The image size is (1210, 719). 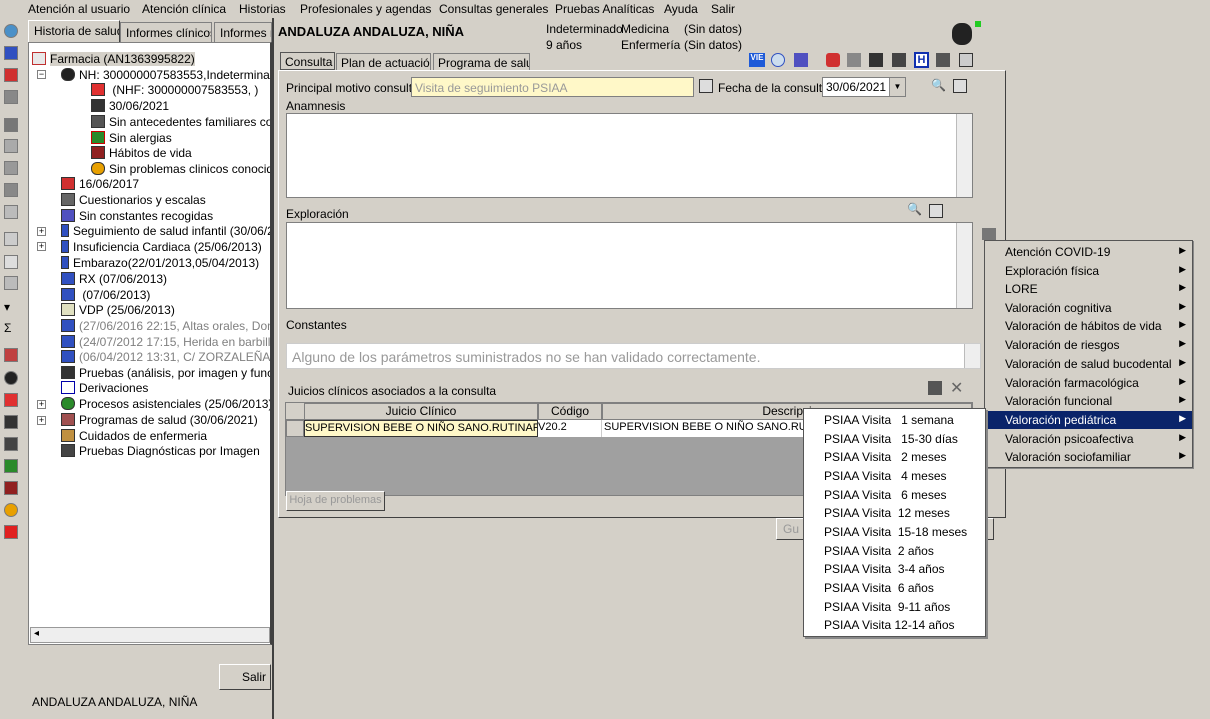 I want to click on close-icon: ✕, so click(x=956, y=388).